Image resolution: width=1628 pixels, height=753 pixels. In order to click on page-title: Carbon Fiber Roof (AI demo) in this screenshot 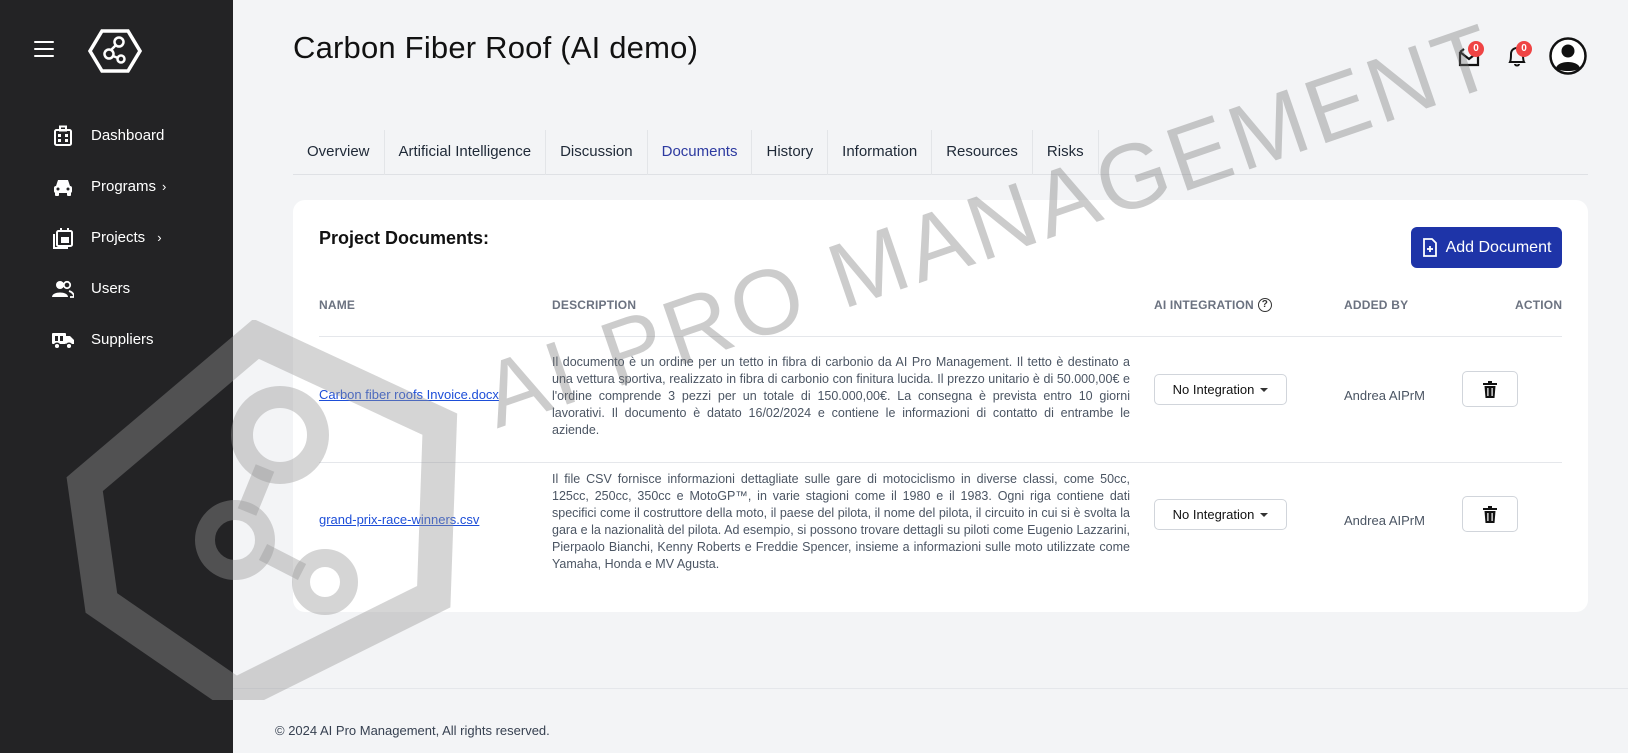, I will do `click(496, 47)`.